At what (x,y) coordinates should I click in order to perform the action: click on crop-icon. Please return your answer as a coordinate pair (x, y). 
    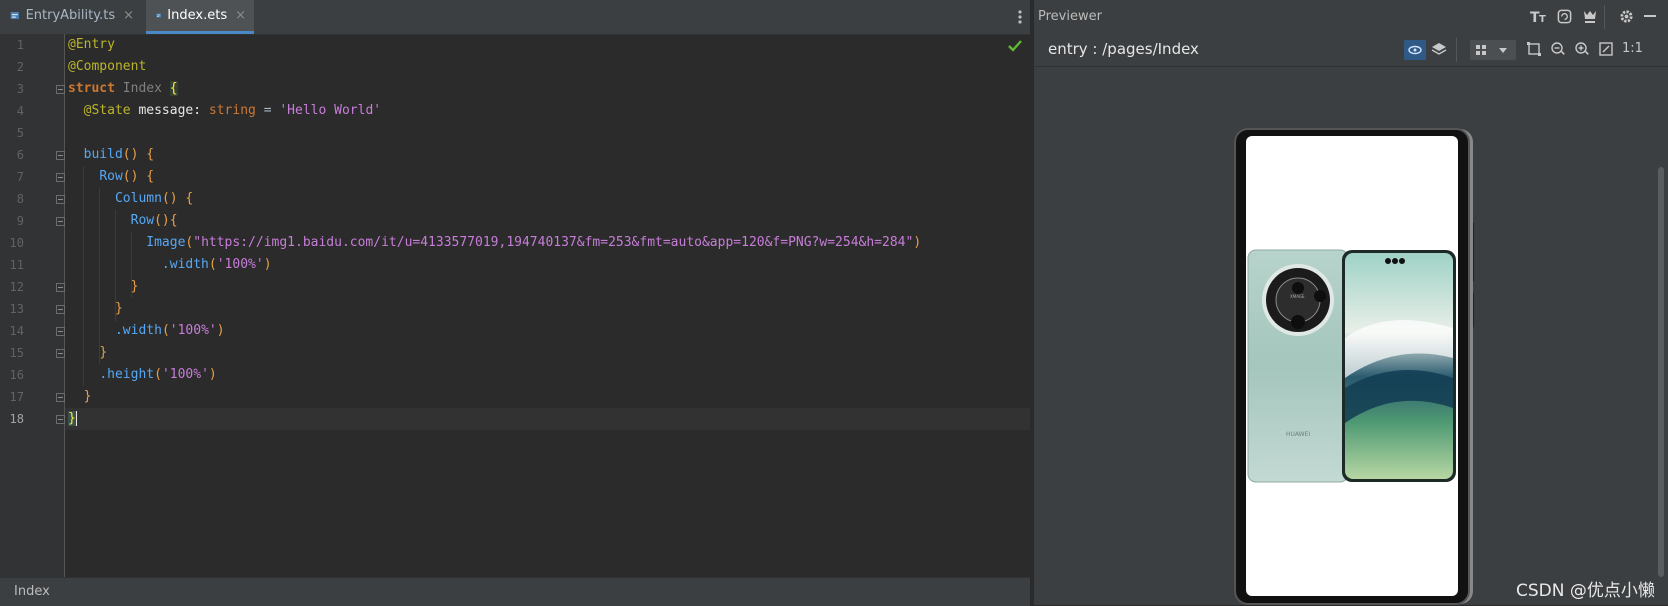
    Looking at the image, I should click on (1535, 50).